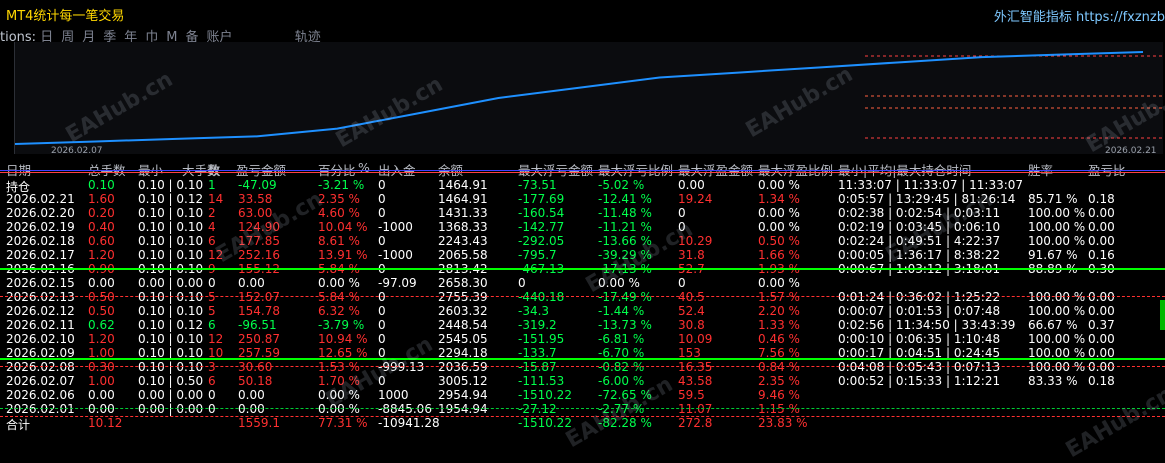 This screenshot has height=463, width=1165. What do you see at coordinates (40, 213) in the screenshot?
I see `table-cell: 2026.02.20` at bounding box center [40, 213].